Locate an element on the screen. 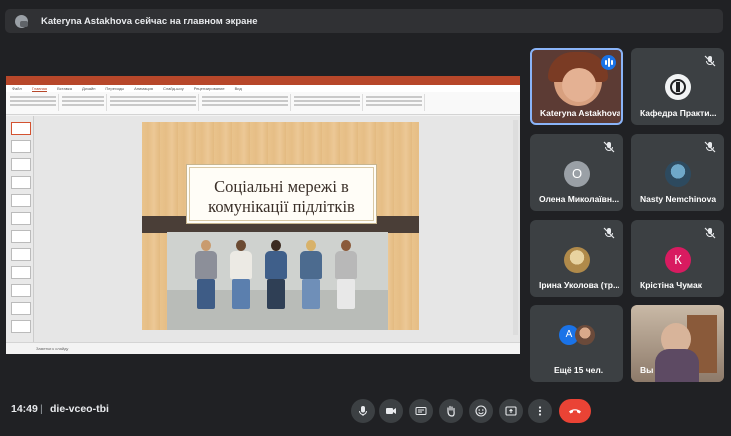 The width and height of the screenshot is (731, 436). captions-icon is located at coordinates (421, 411).